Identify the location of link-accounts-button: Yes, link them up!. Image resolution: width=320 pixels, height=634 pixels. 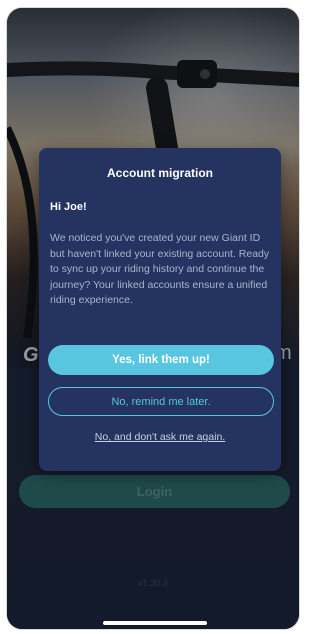
(161, 360).